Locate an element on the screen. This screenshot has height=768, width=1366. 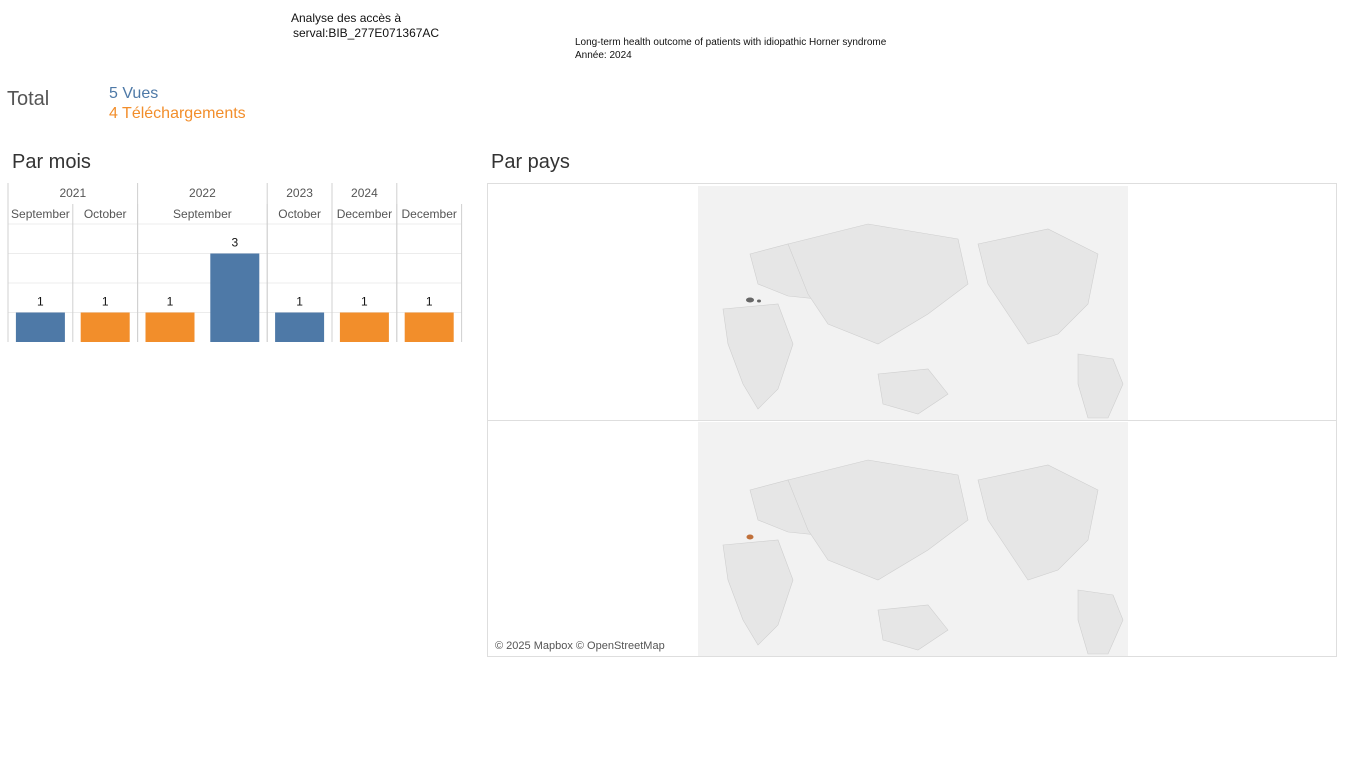
year-label: 2021 is located at coordinates (72, 193).